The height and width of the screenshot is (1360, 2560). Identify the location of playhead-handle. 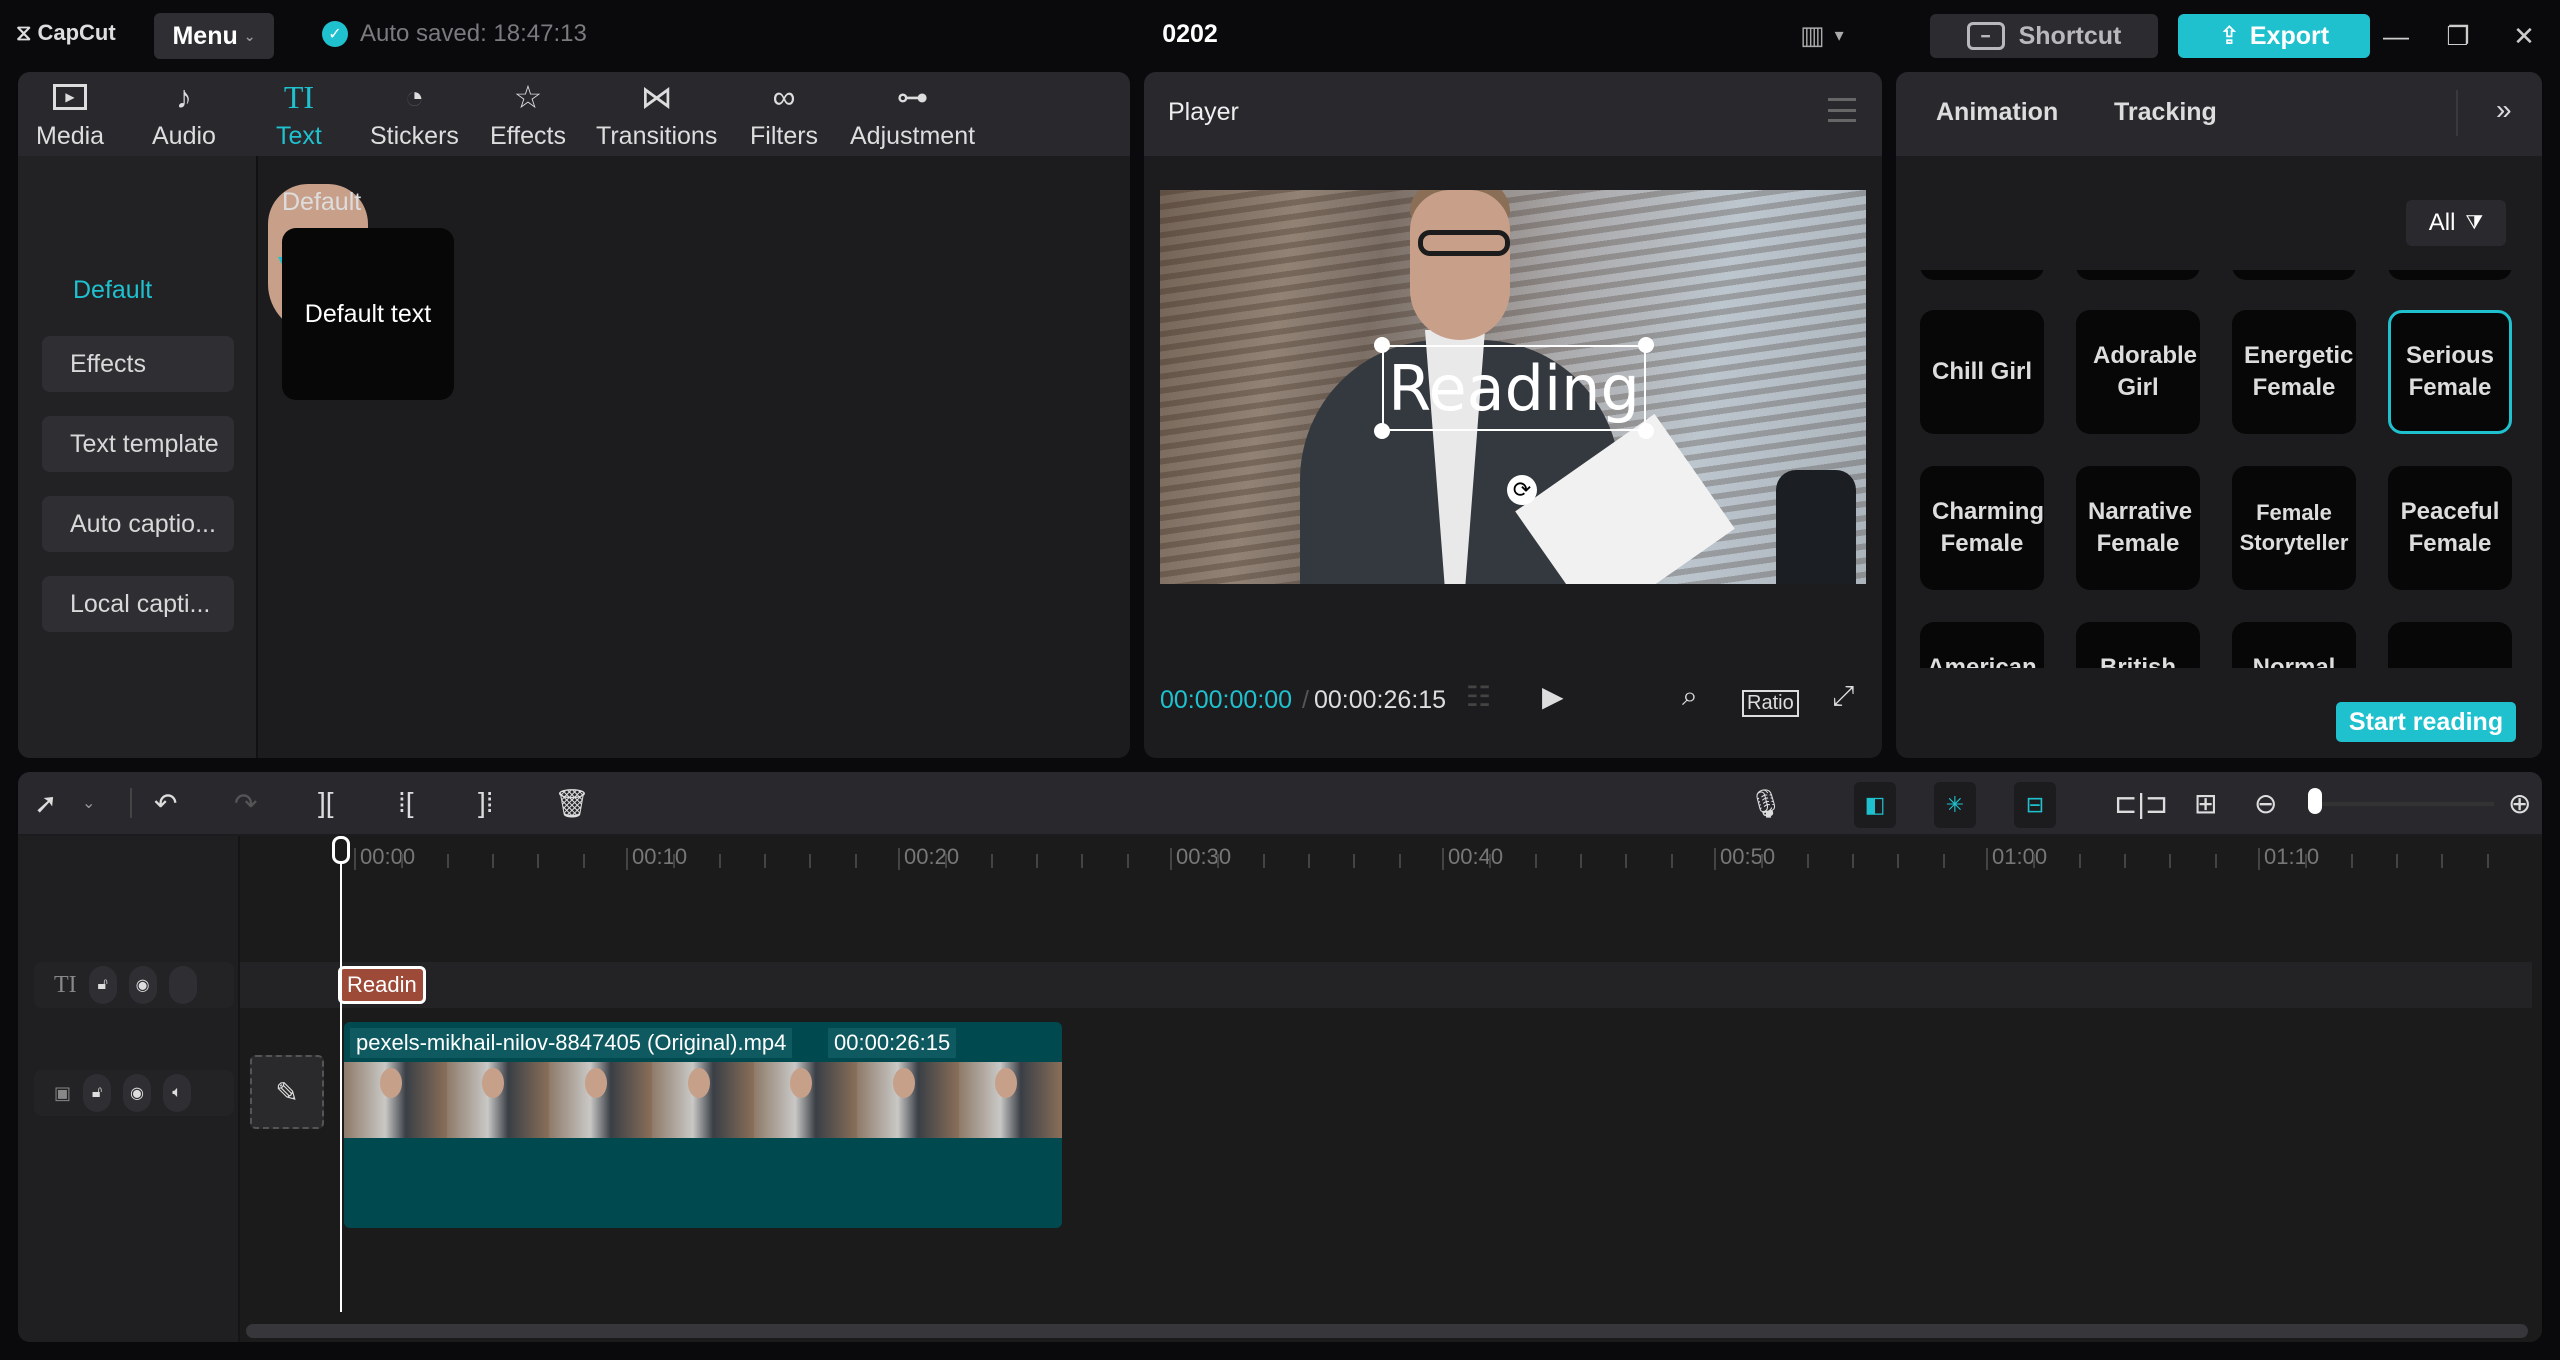
(341, 850).